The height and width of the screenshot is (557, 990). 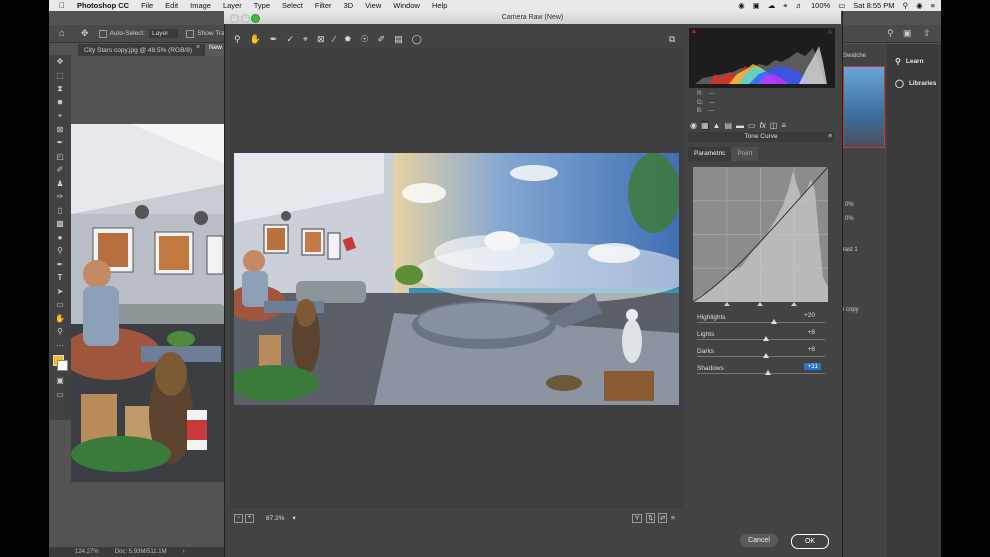 I want to click on layer-copy: 6 copy, so click(x=850, y=310).